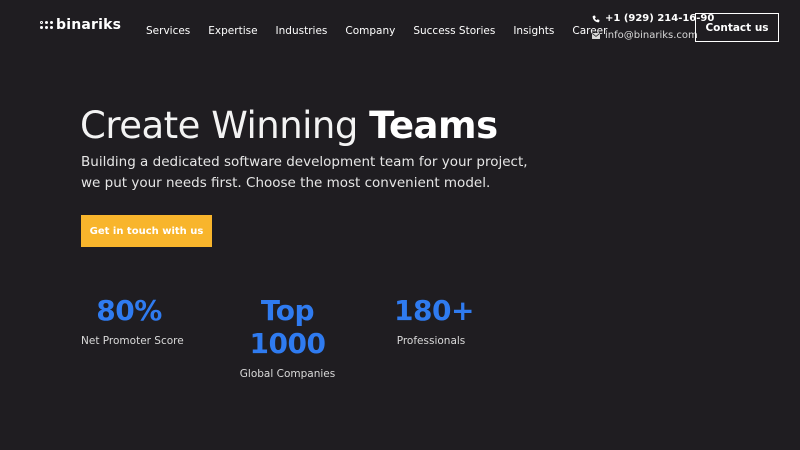 This screenshot has height=450, width=800. I want to click on stat-professionals: 180+ Professionals, so click(434, 320).